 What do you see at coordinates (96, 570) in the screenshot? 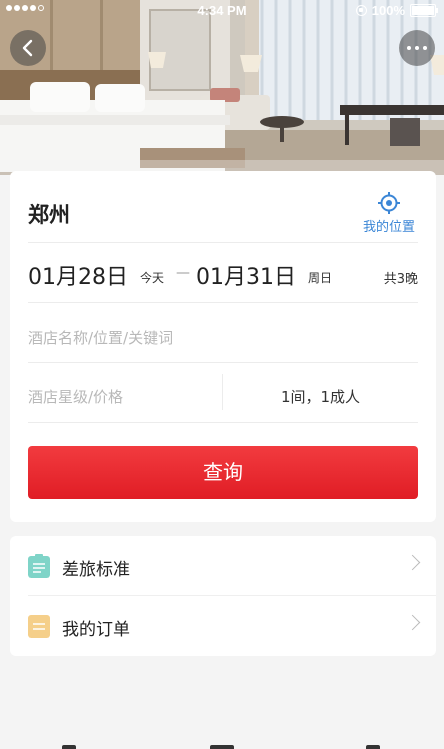
I see `menu-item-label: 差旅标准` at bounding box center [96, 570].